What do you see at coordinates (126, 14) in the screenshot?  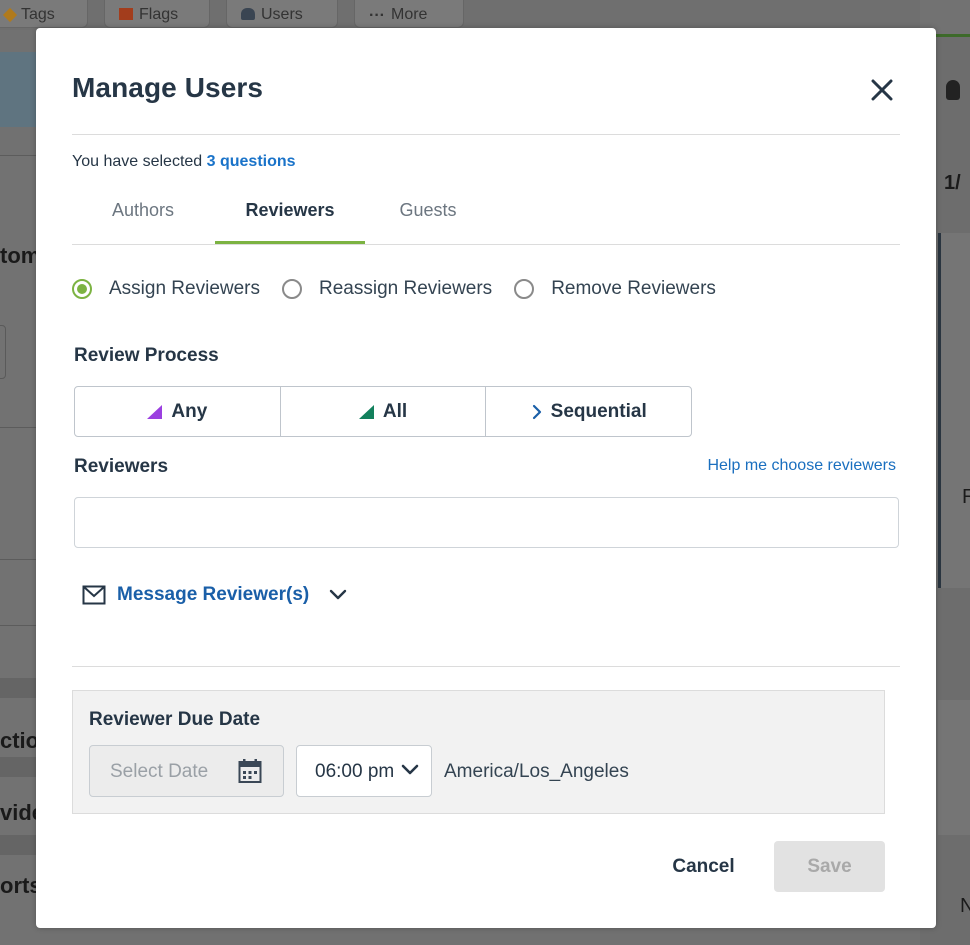 I see `flag-icon` at bounding box center [126, 14].